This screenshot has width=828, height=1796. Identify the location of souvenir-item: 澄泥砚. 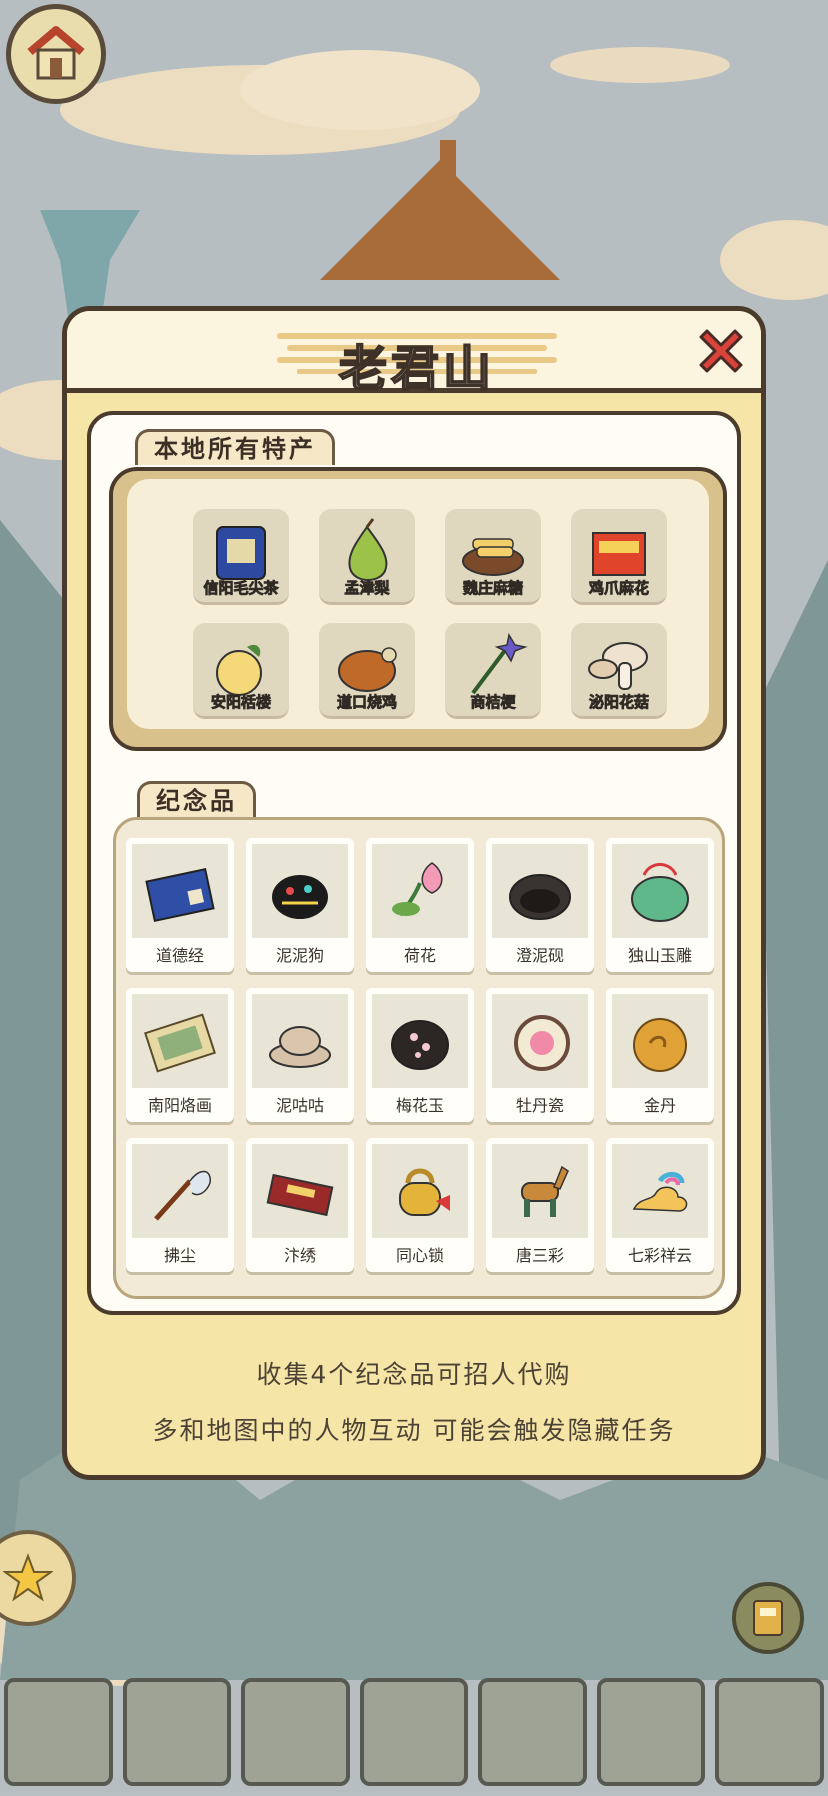
(540, 905).